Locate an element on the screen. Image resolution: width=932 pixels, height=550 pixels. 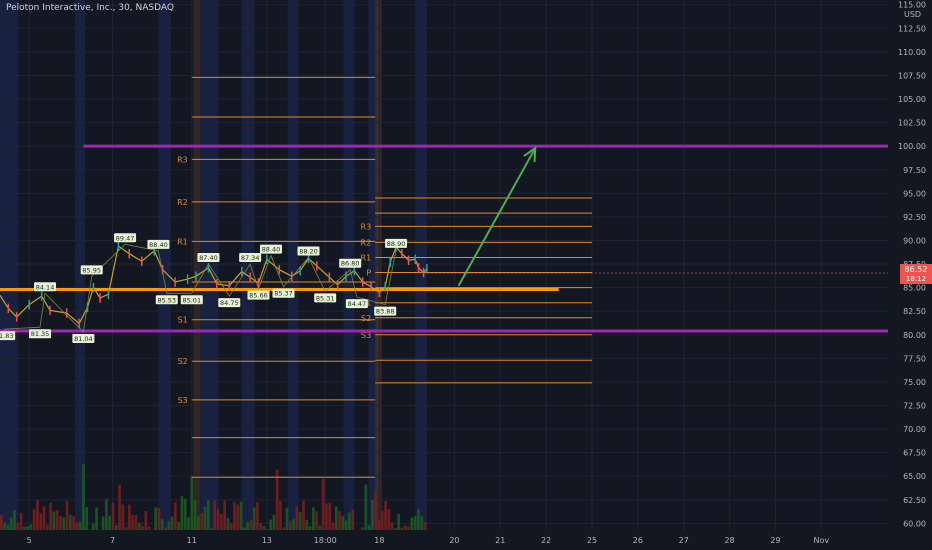
swing-label-text: 81.04 is located at coordinates (83, 339).